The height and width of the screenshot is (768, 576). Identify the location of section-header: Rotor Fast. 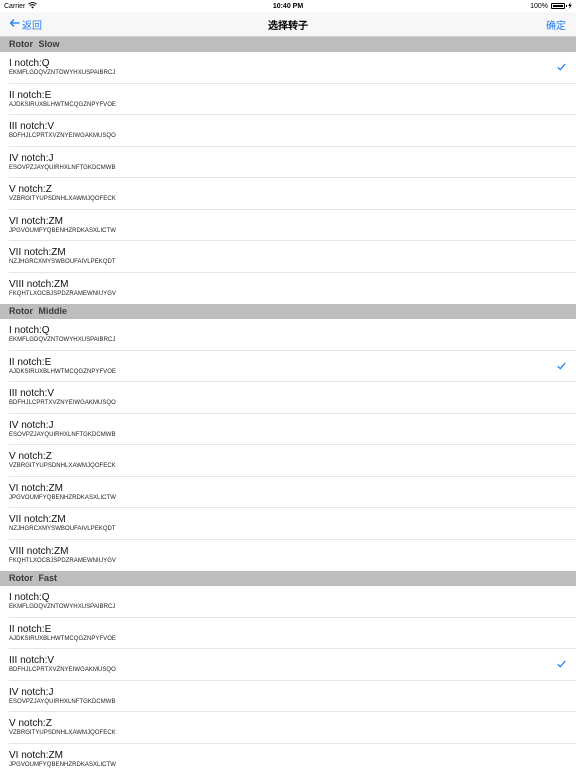
(288, 578).